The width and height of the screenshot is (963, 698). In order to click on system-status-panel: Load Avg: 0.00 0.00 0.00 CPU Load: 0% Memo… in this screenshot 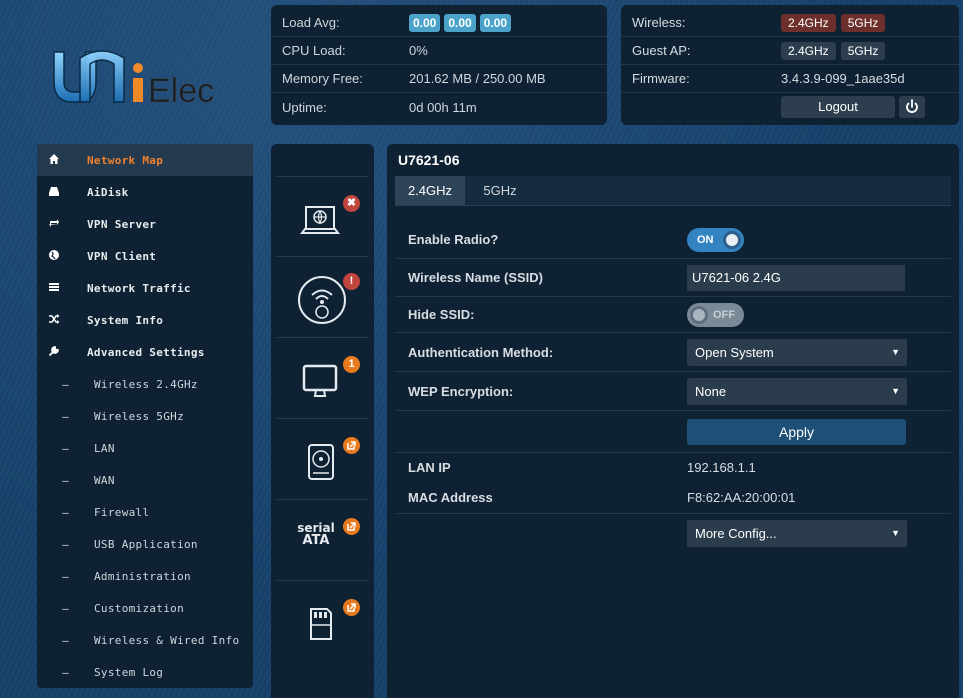, I will do `click(439, 65)`.